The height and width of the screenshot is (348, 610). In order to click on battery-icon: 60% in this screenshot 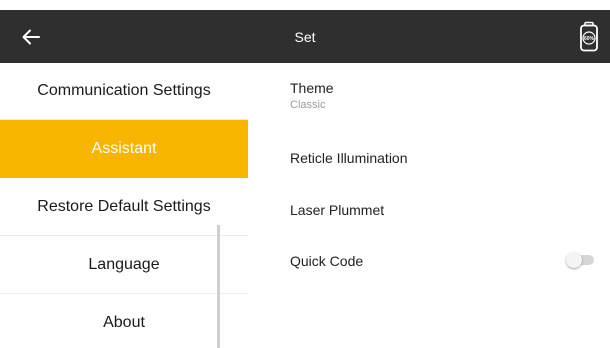, I will do `click(589, 36)`.